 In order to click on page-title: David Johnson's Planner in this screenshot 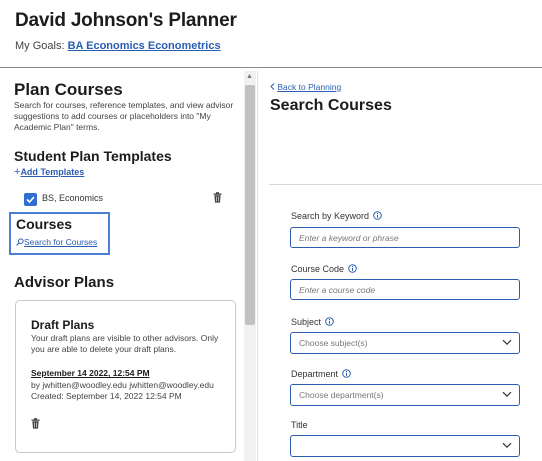, I will do `click(126, 20)`.